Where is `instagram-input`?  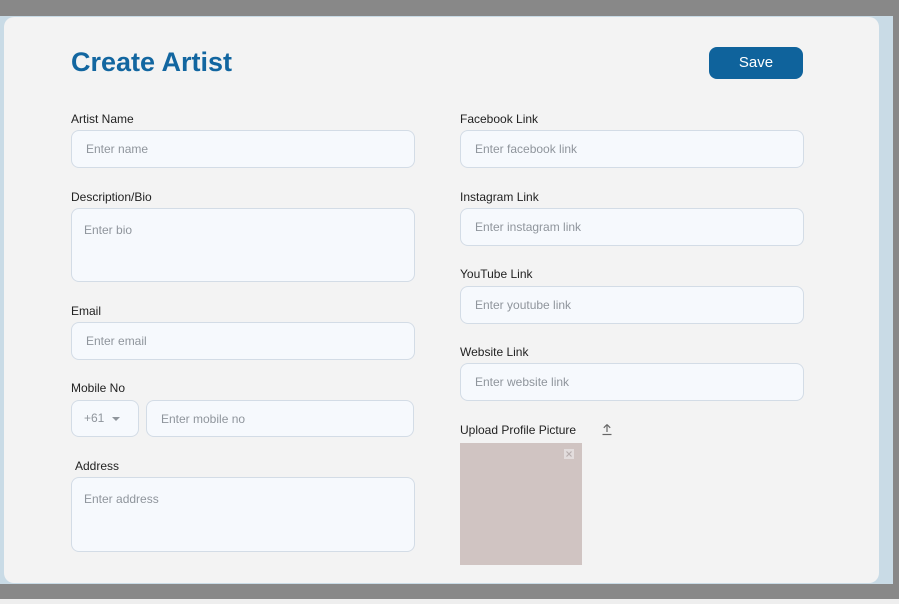
instagram-input is located at coordinates (632, 227).